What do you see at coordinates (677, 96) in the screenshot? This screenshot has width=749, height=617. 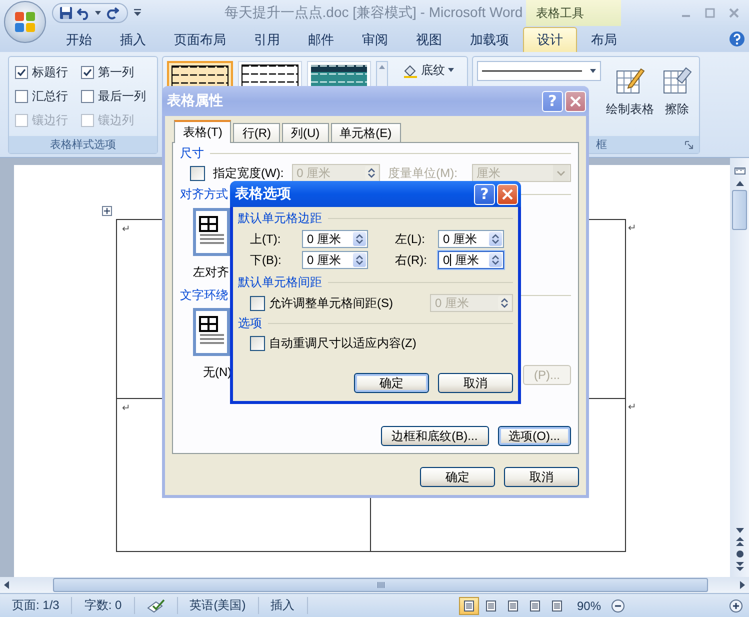 I see `eraser-button: 擦除` at bounding box center [677, 96].